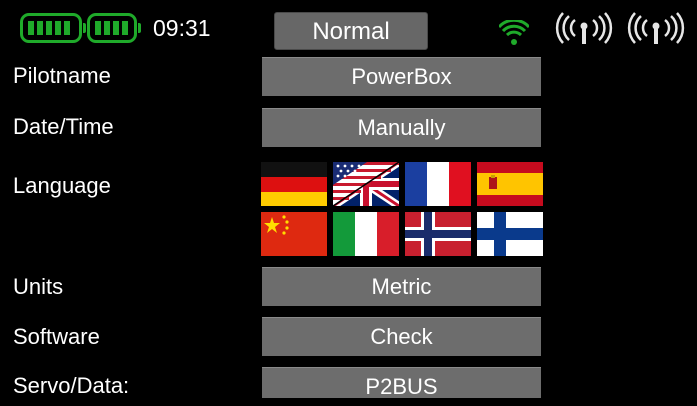  I want to click on units-field: Metric, so click(401, 286).